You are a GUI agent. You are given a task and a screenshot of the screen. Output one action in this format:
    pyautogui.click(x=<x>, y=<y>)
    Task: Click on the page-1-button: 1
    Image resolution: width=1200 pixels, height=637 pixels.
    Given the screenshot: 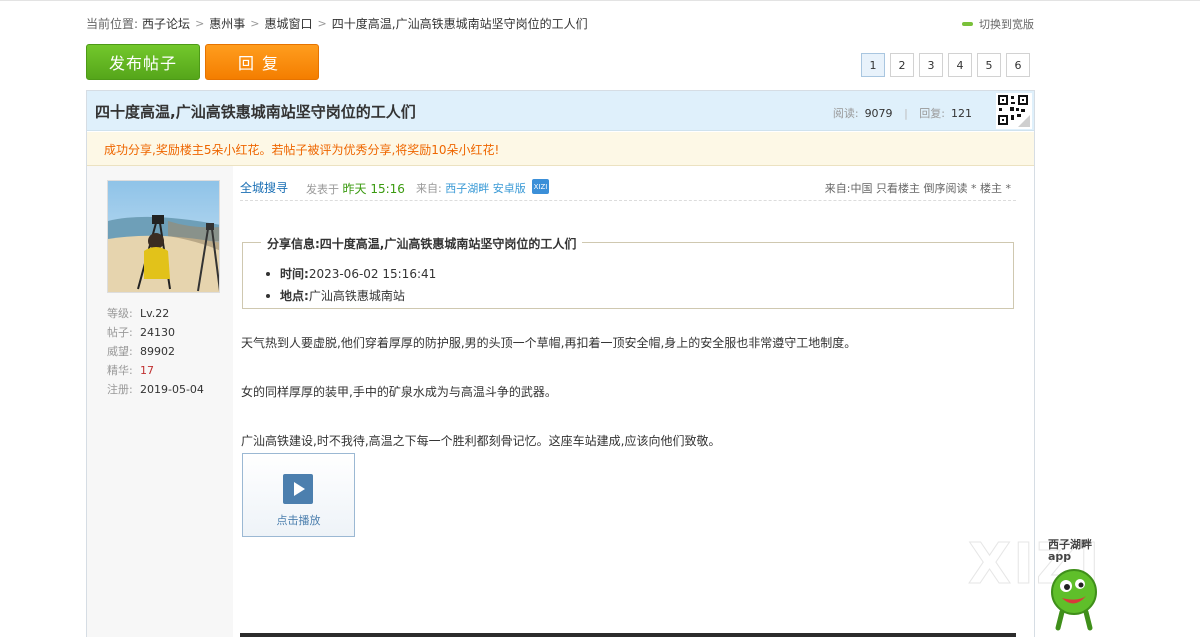 What is the action you would take?
    pyautogui.click(x=873, y=65)
    